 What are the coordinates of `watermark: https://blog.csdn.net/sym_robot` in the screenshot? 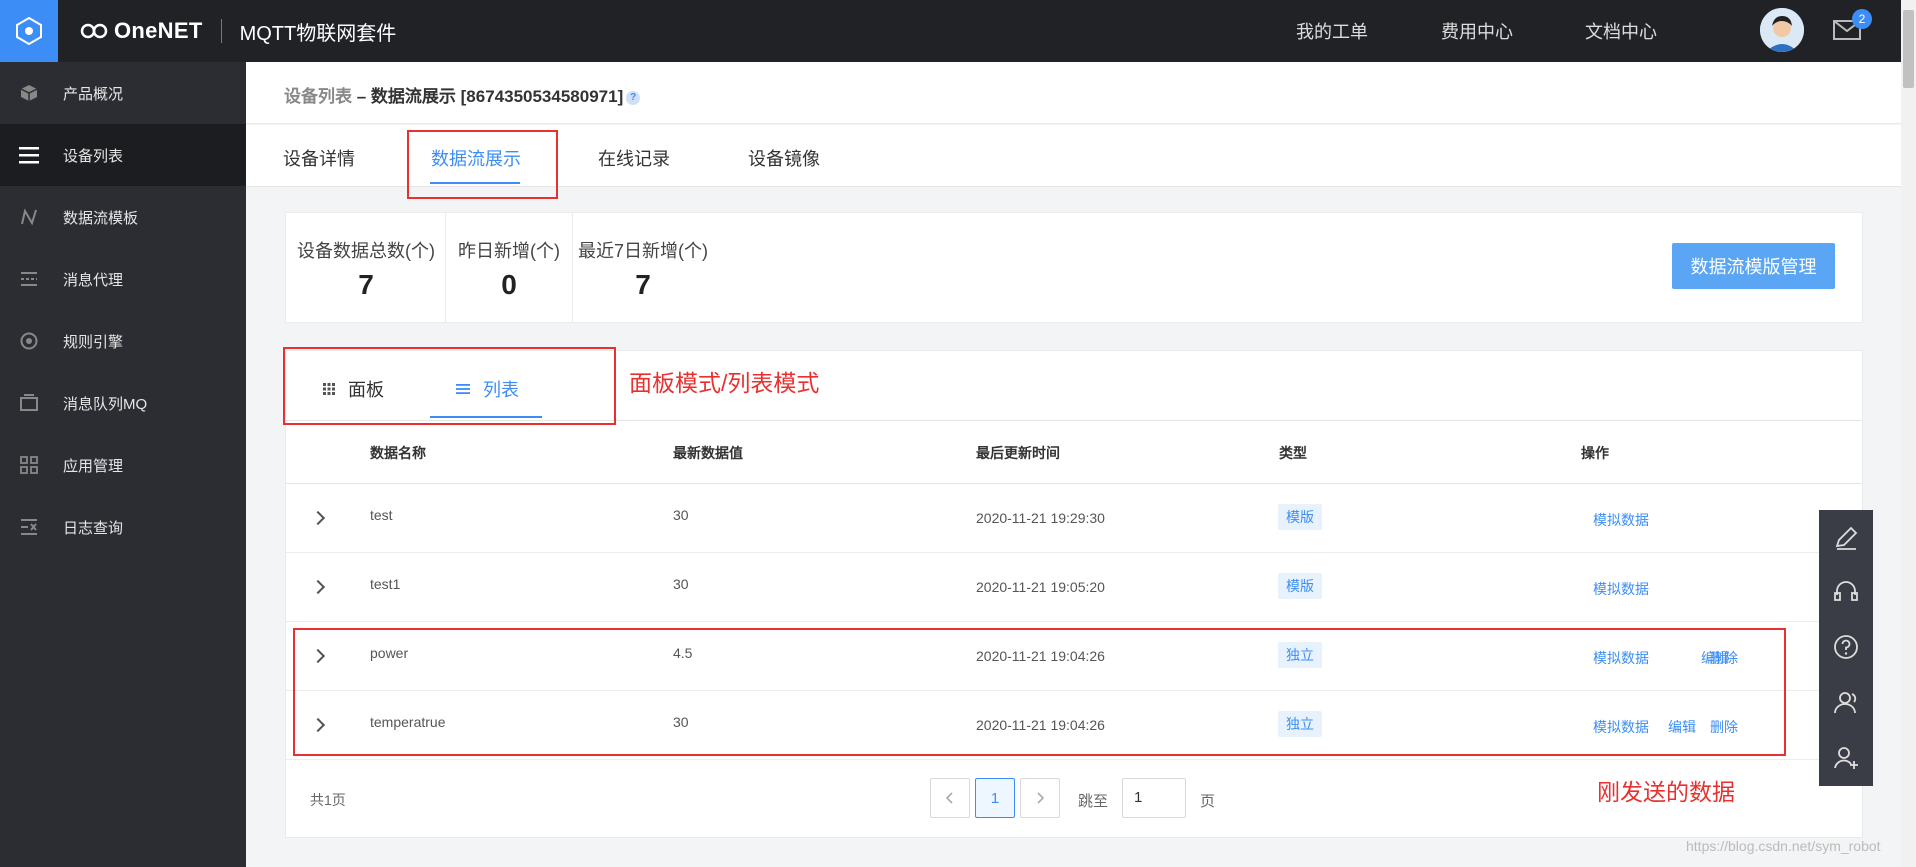 It's located at (1783, 846).